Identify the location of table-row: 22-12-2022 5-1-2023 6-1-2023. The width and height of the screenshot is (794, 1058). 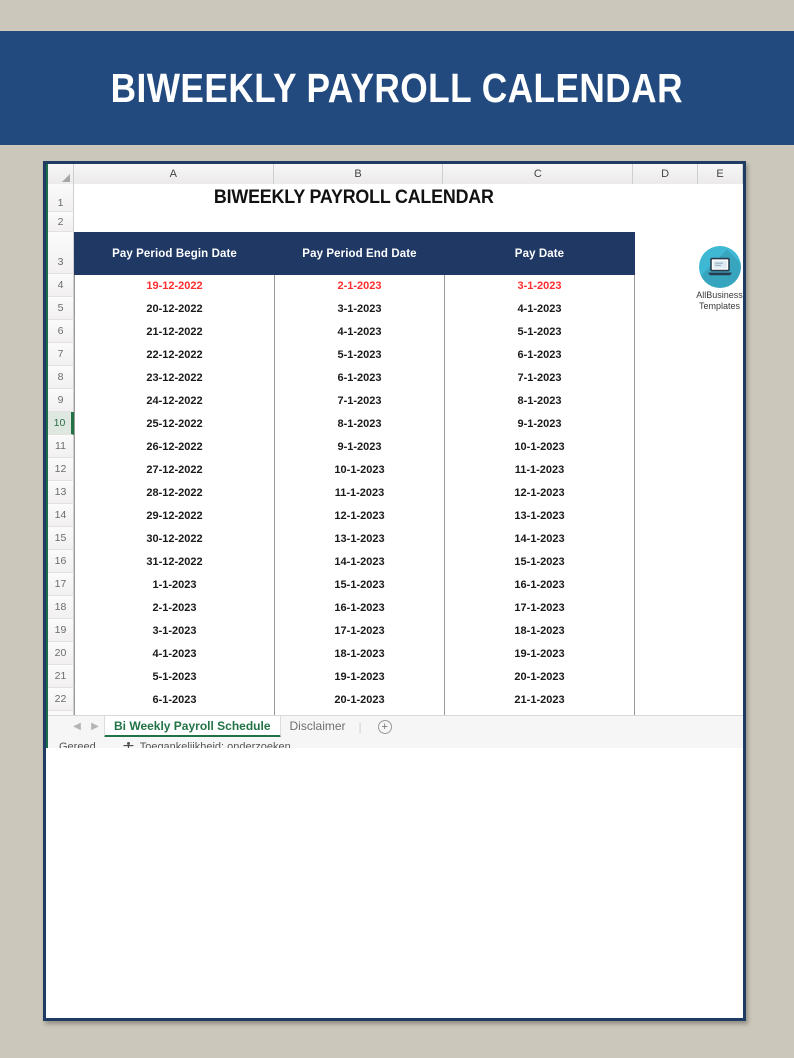
(354, 355).